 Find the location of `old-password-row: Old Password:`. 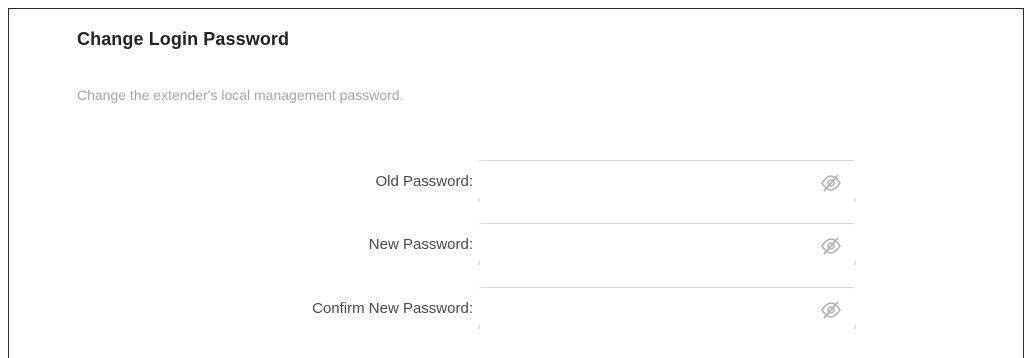

old-password-row: Old Password: is located at coordinates (517, 183).